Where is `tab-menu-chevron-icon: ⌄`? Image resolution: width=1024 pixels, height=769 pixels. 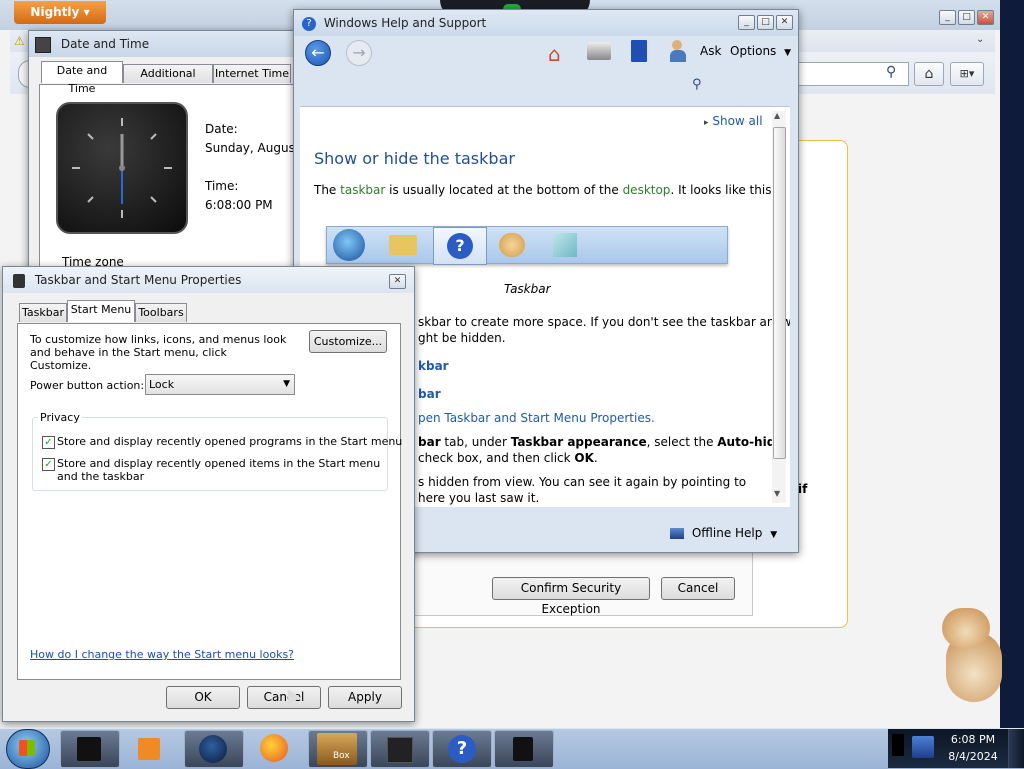
tab-menu-chevron-icon: ⌄ is located at coordinates (980, 39).